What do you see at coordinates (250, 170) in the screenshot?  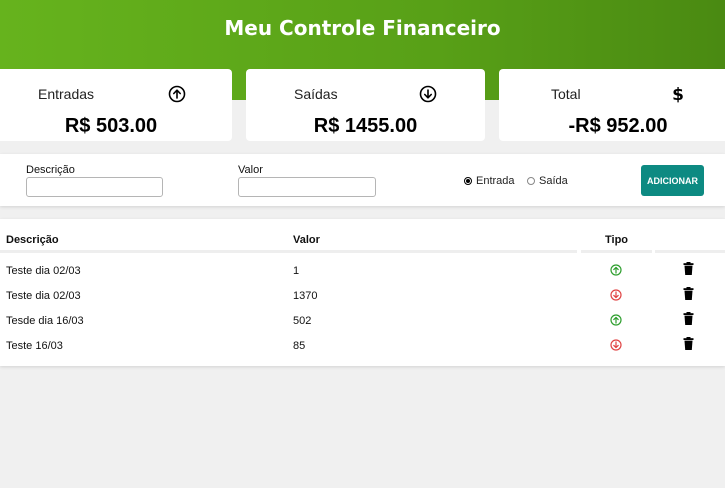 I see `value-label: Valor` at bounding box center [250, 170].